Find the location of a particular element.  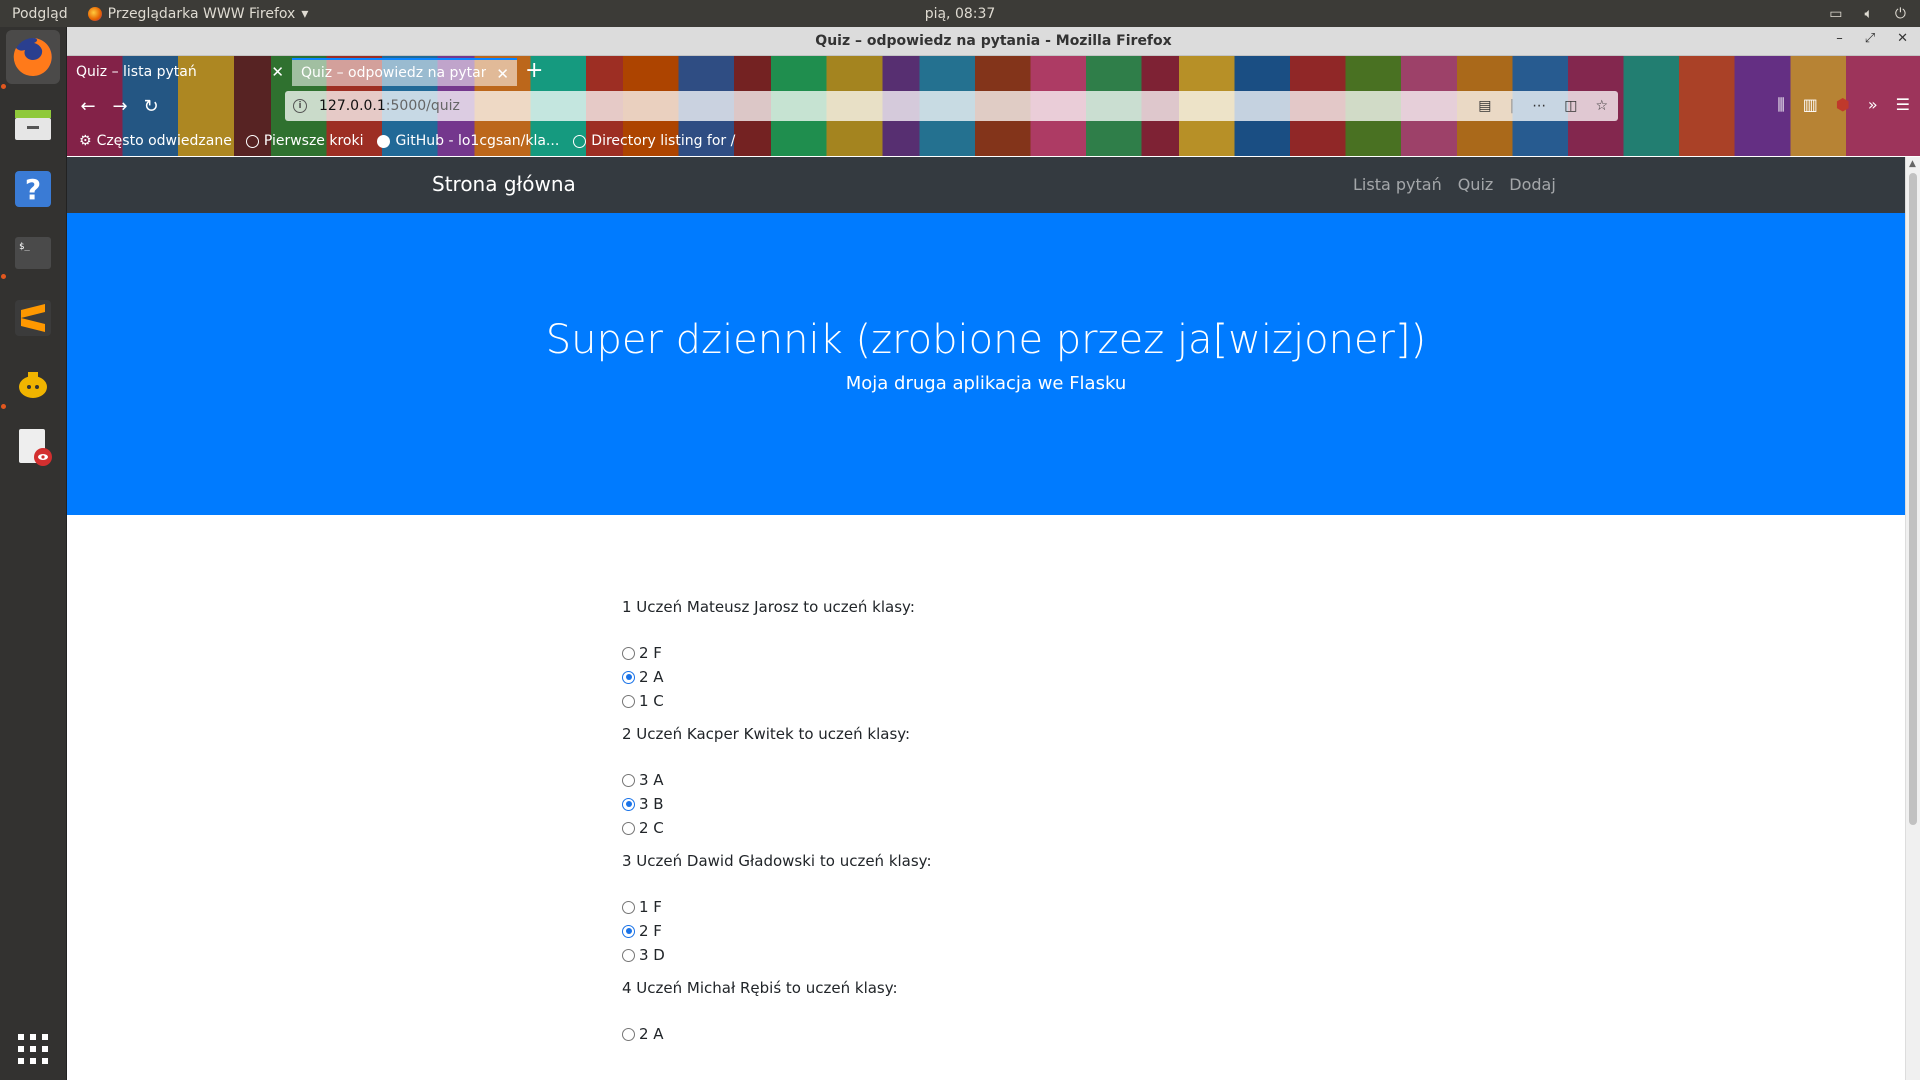

nav-link-lista-pytan: Lista pytań is located at coordinates (1397, 184).